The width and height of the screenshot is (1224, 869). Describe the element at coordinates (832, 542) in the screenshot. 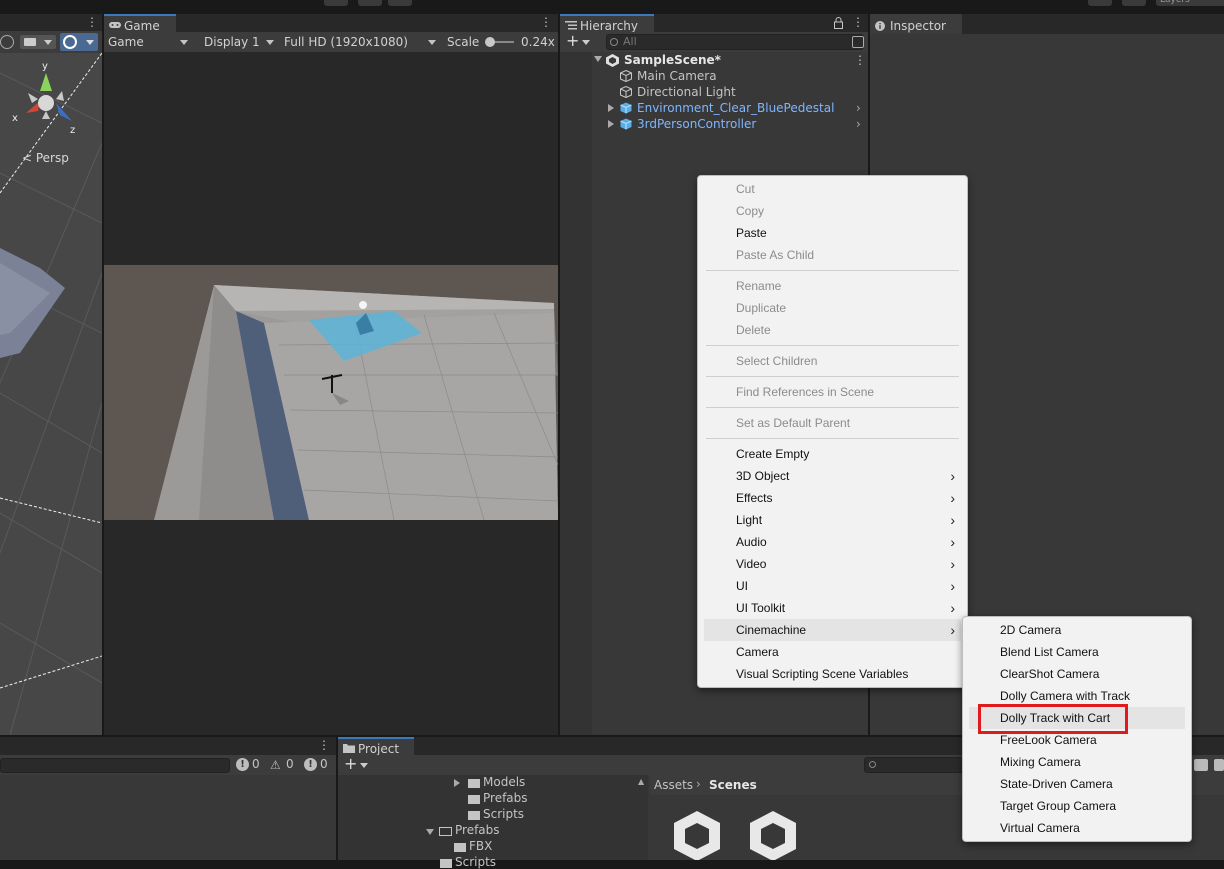

I see `context-menu-item: Audio ›` at that location.